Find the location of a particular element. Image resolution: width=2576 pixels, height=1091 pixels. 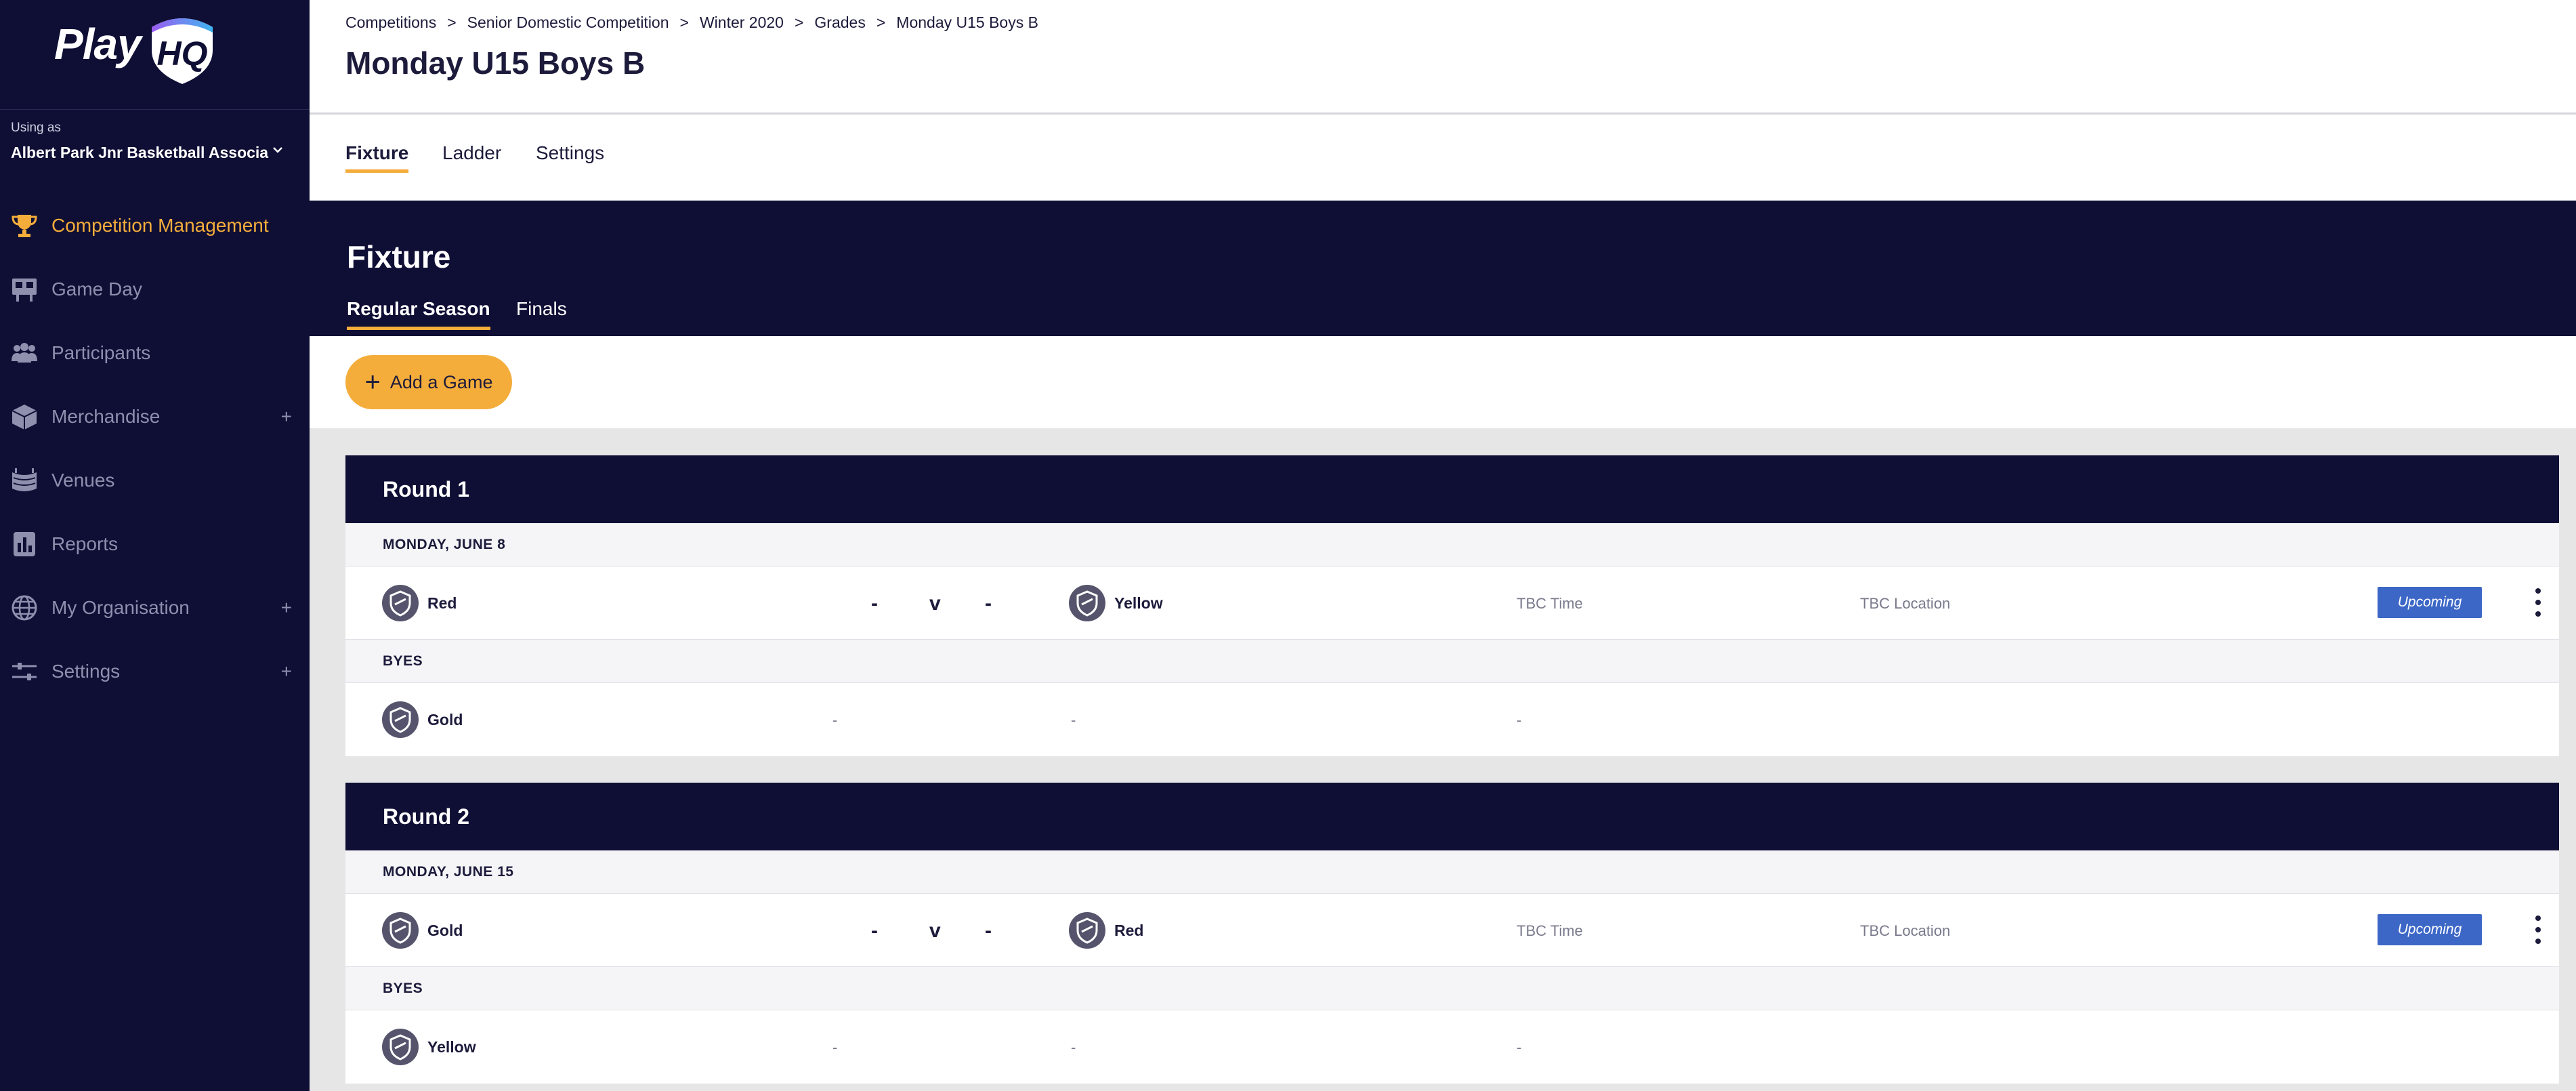

sidebar-item-label: Participants is located at coordinates (101, 352).